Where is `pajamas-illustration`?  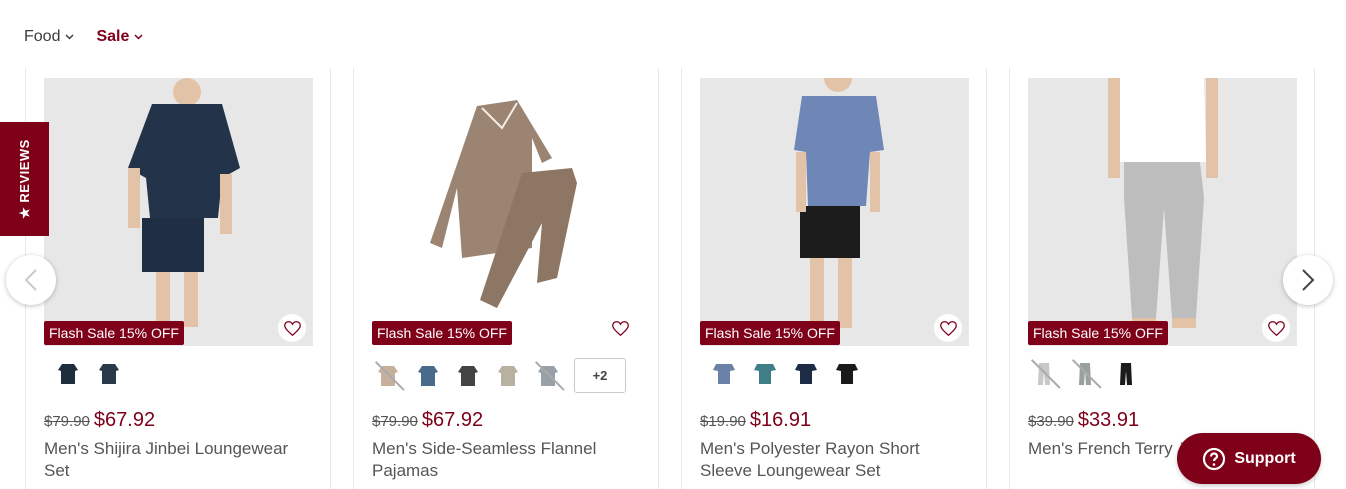
pajamas-illustration is located at coordinates (506, 212).